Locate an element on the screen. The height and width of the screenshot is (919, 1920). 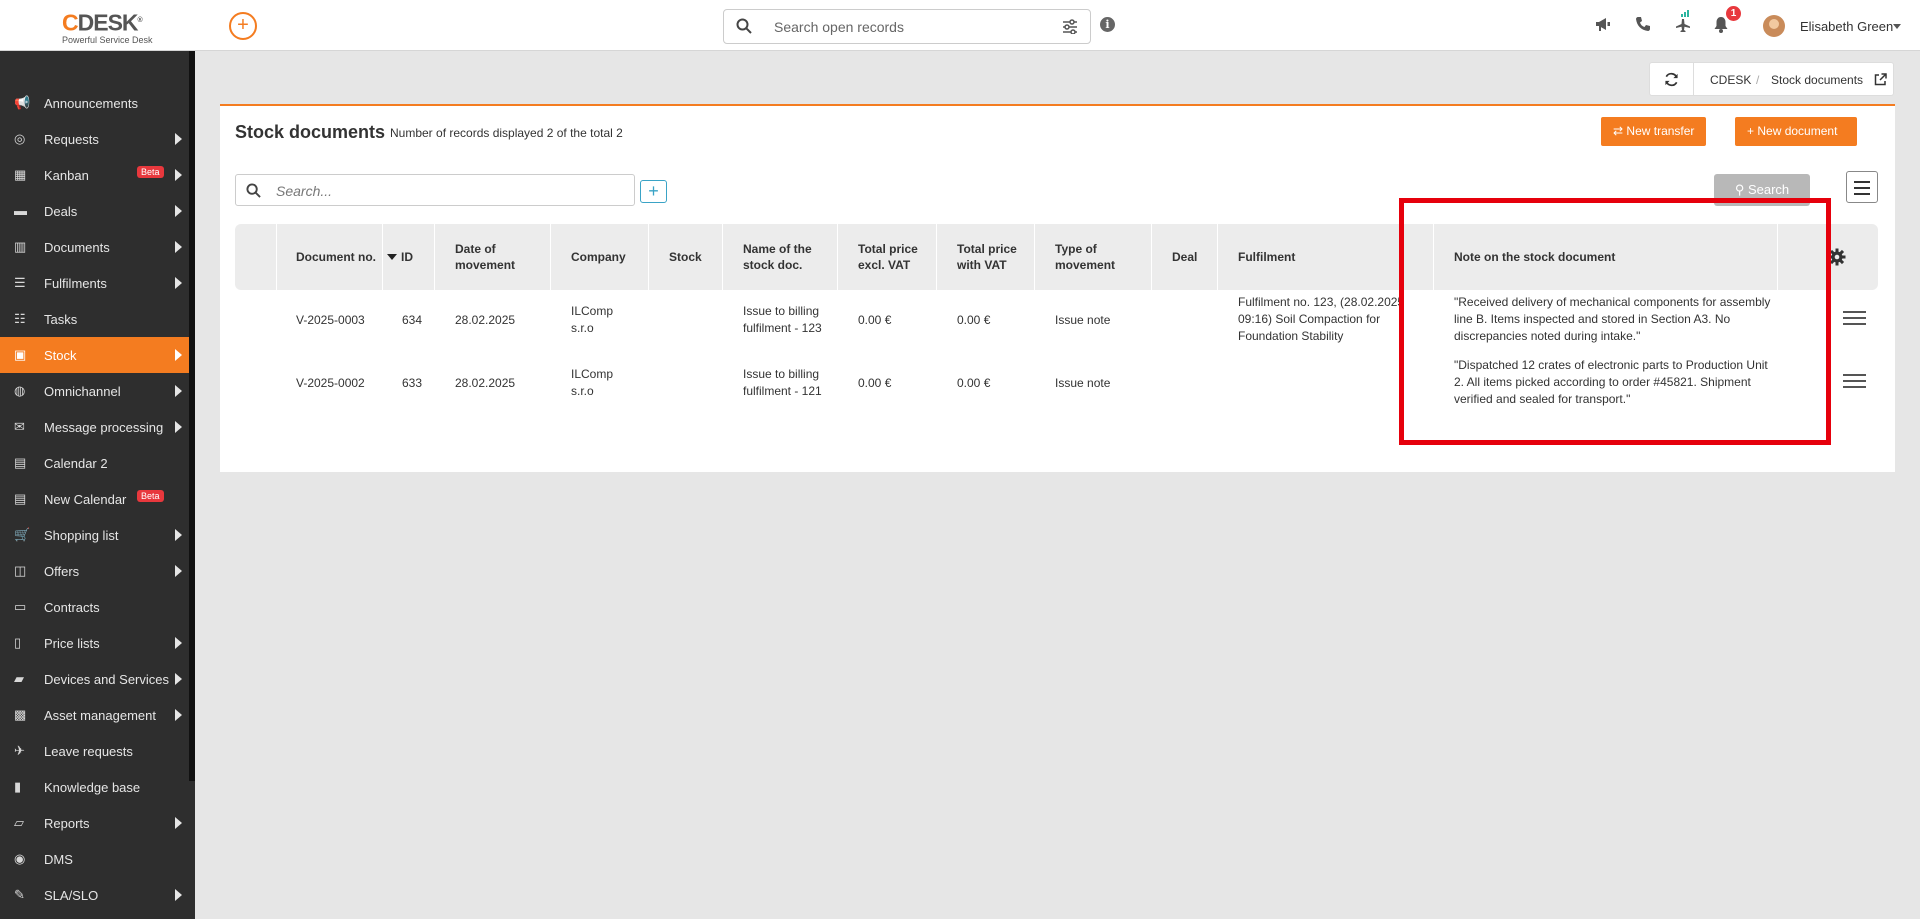
sidebar-item-calendar-2: ▤ Calendar 2 is located at coordinates (94, 463).